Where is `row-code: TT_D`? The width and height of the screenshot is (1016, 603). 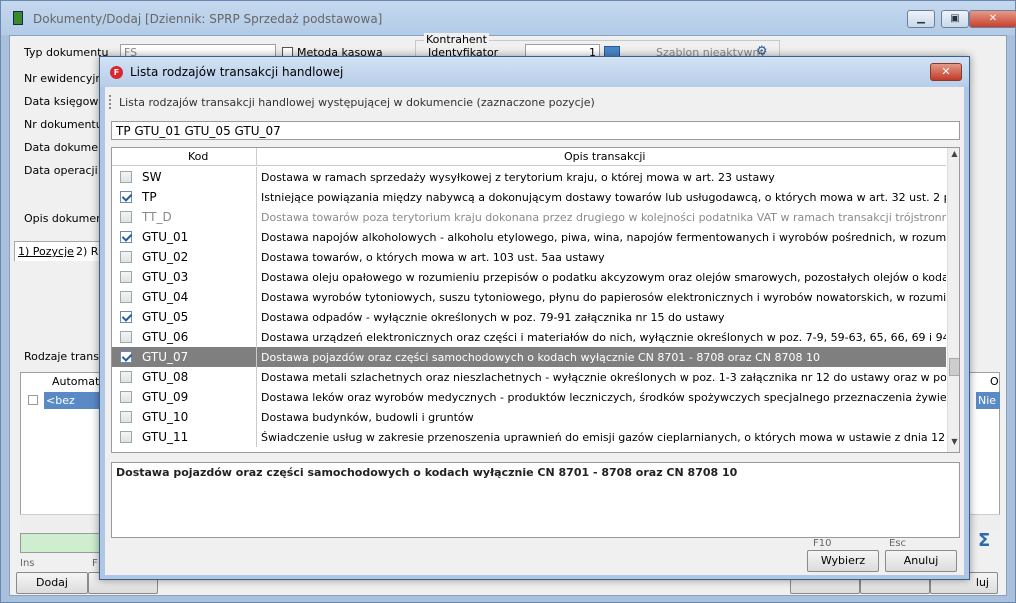
row-code: TT_D is located at coordinates (157, 217).